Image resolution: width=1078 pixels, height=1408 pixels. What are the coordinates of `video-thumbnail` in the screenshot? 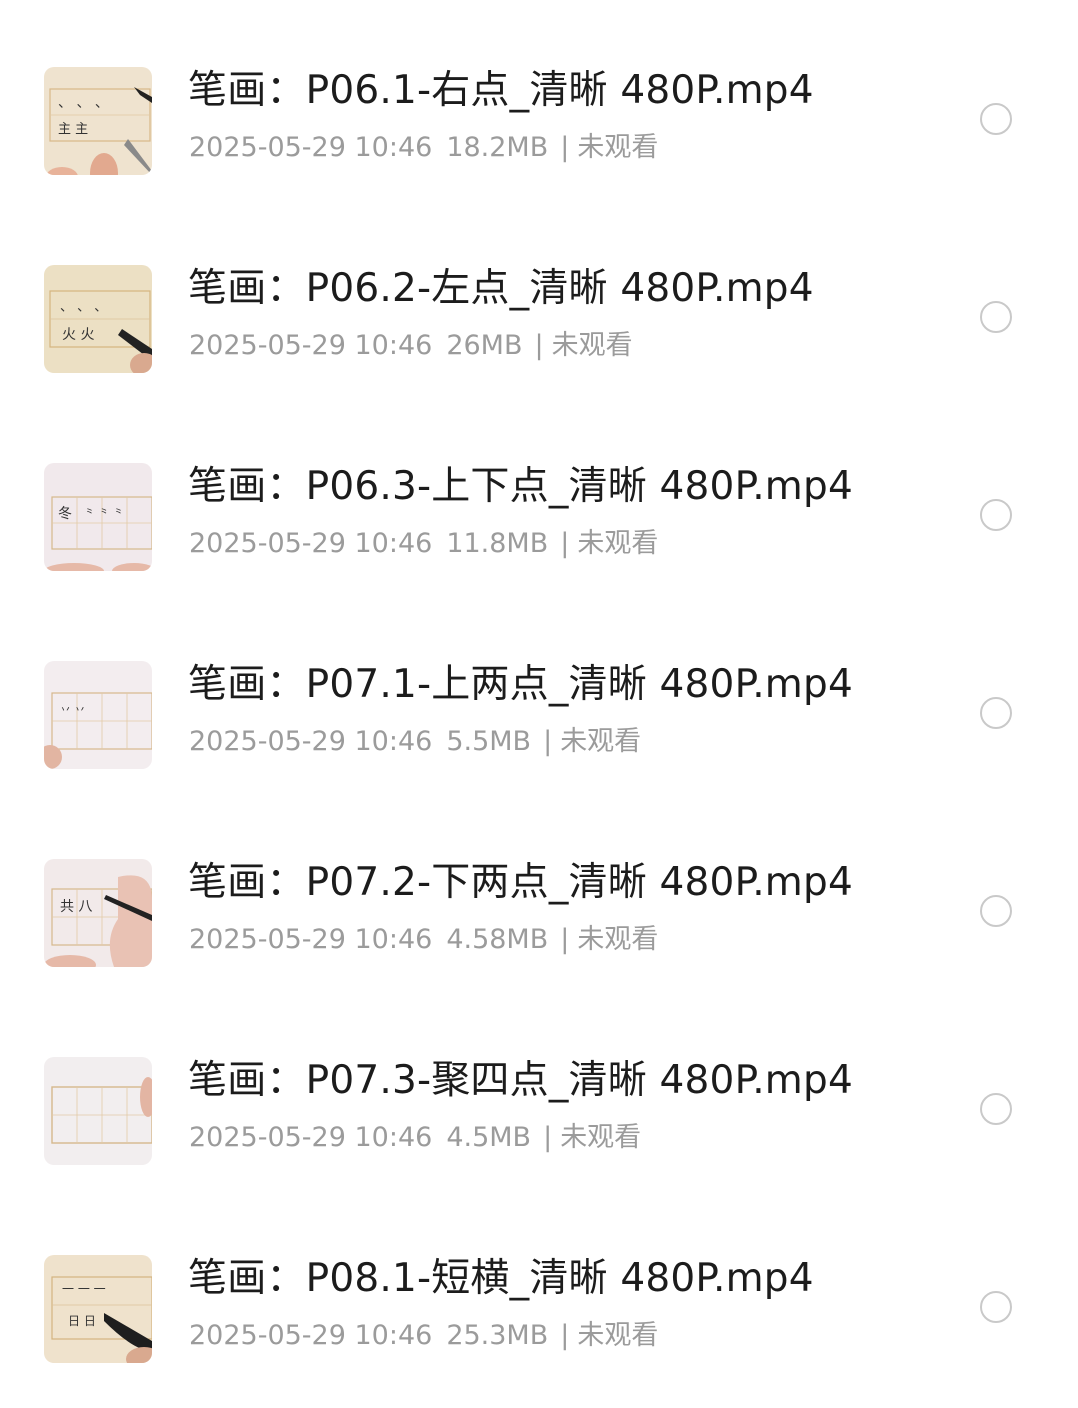 It's located at (98, 1111).